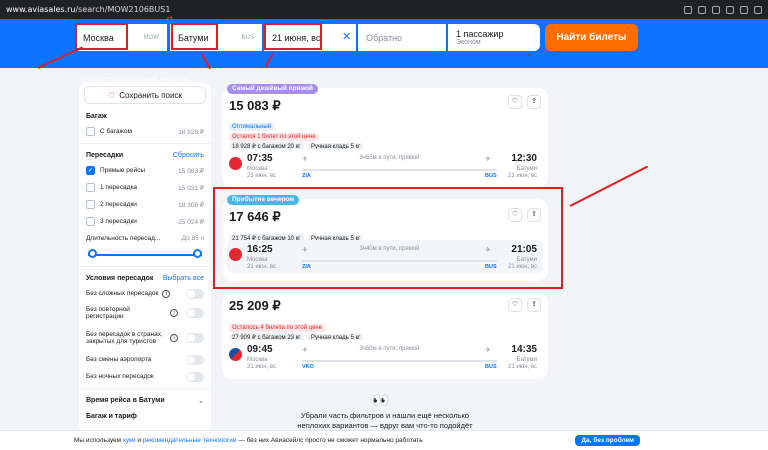 The width and height of the screenshot is (768, 450). I want to click on puzzle-icon, so click(744, 9).